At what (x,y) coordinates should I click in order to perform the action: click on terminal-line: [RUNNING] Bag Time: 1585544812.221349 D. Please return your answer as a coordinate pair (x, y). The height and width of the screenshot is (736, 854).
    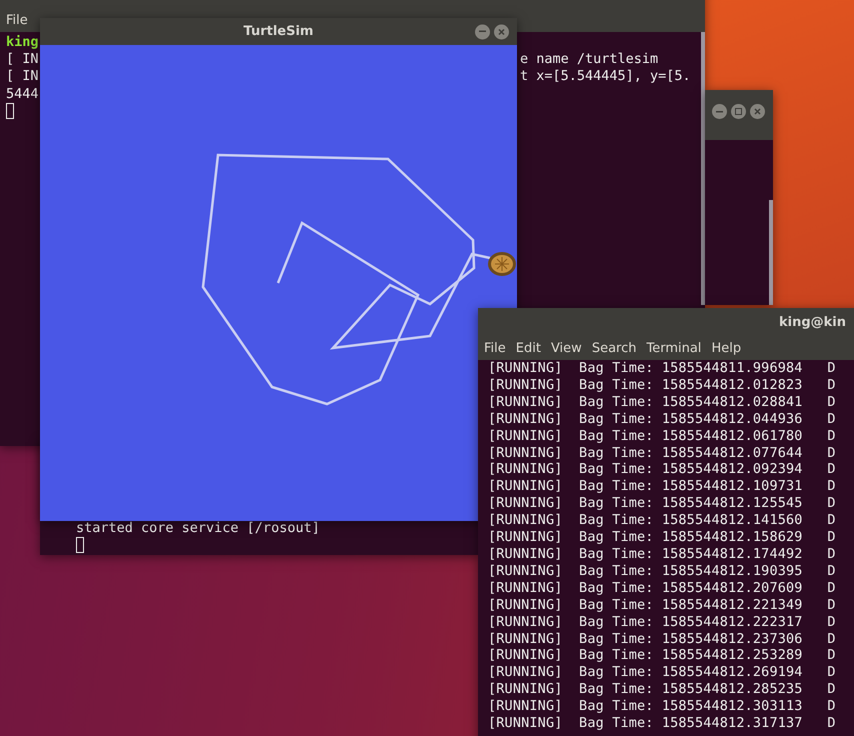
    Looking at the image, I should click on (662, 605).